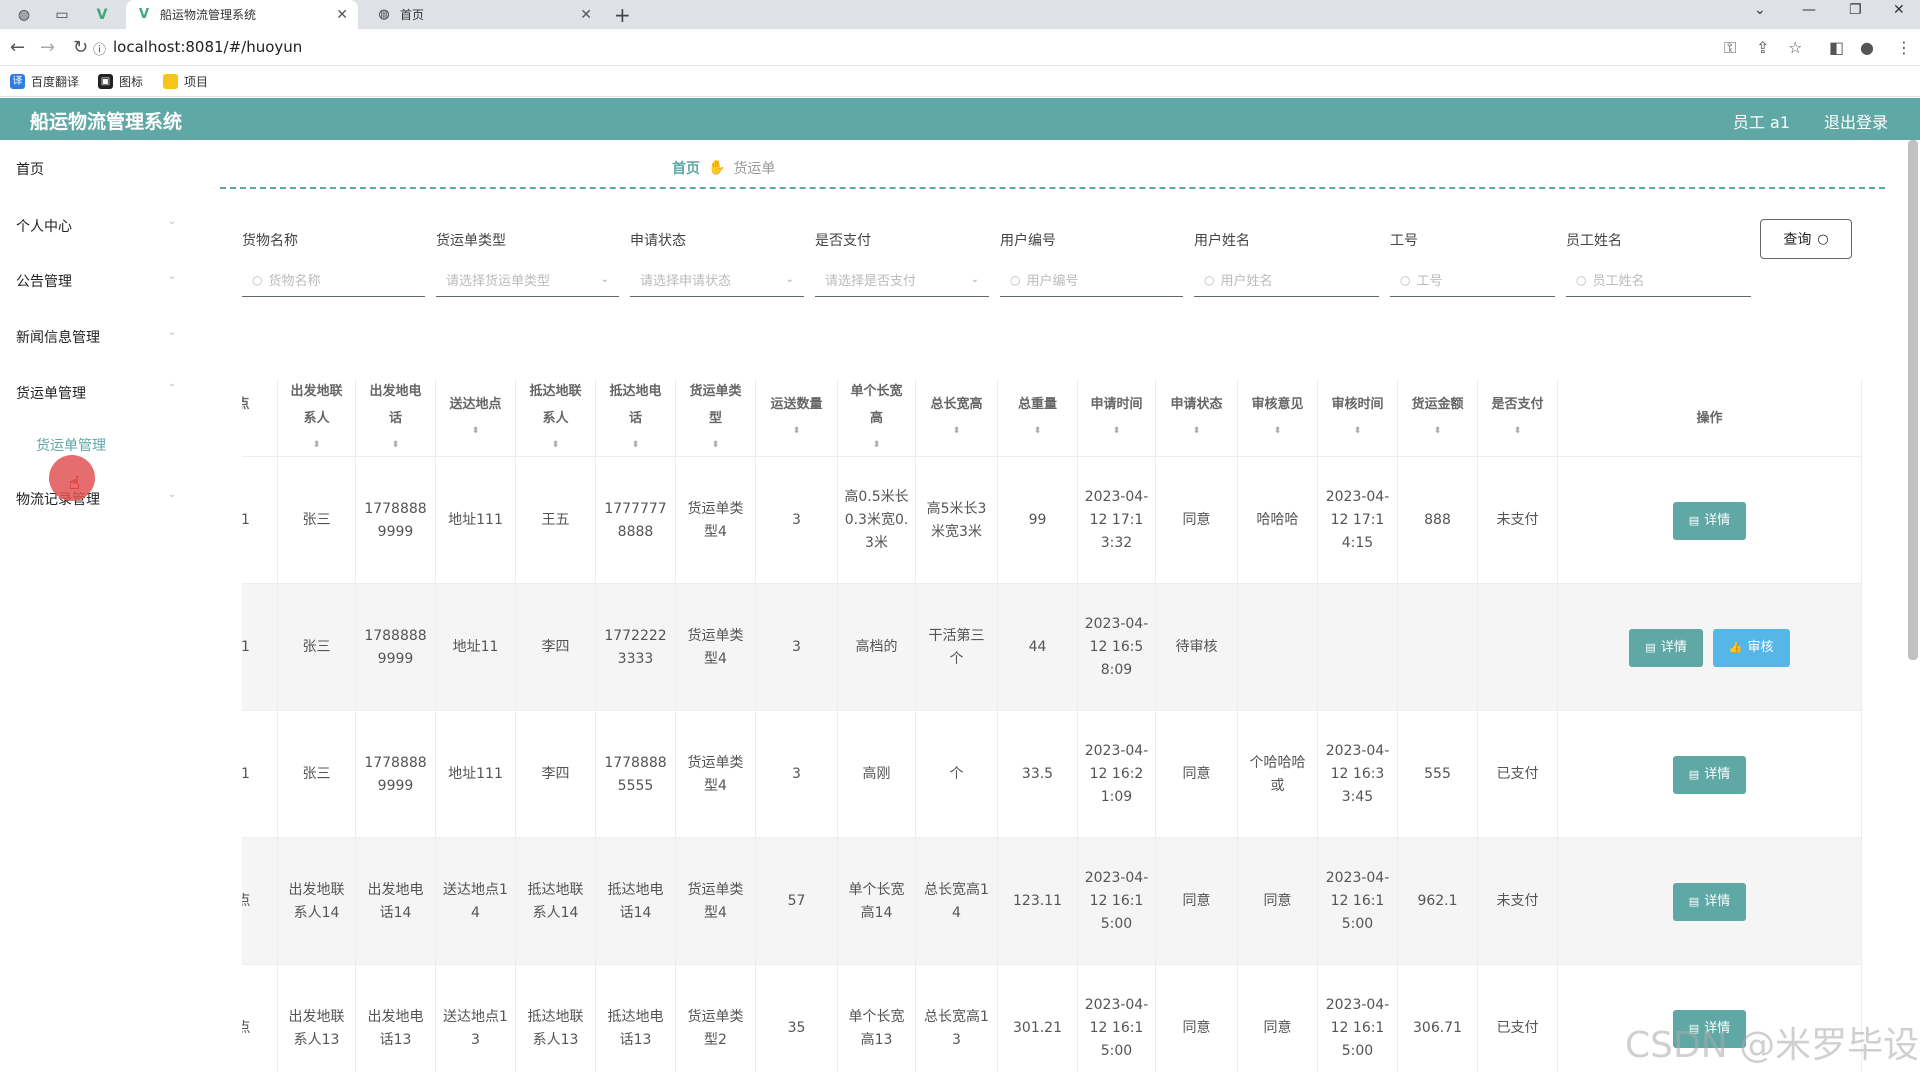 The image size is (1920, 1072). I want to click on globe-icon: ◍, so click(24, 15).